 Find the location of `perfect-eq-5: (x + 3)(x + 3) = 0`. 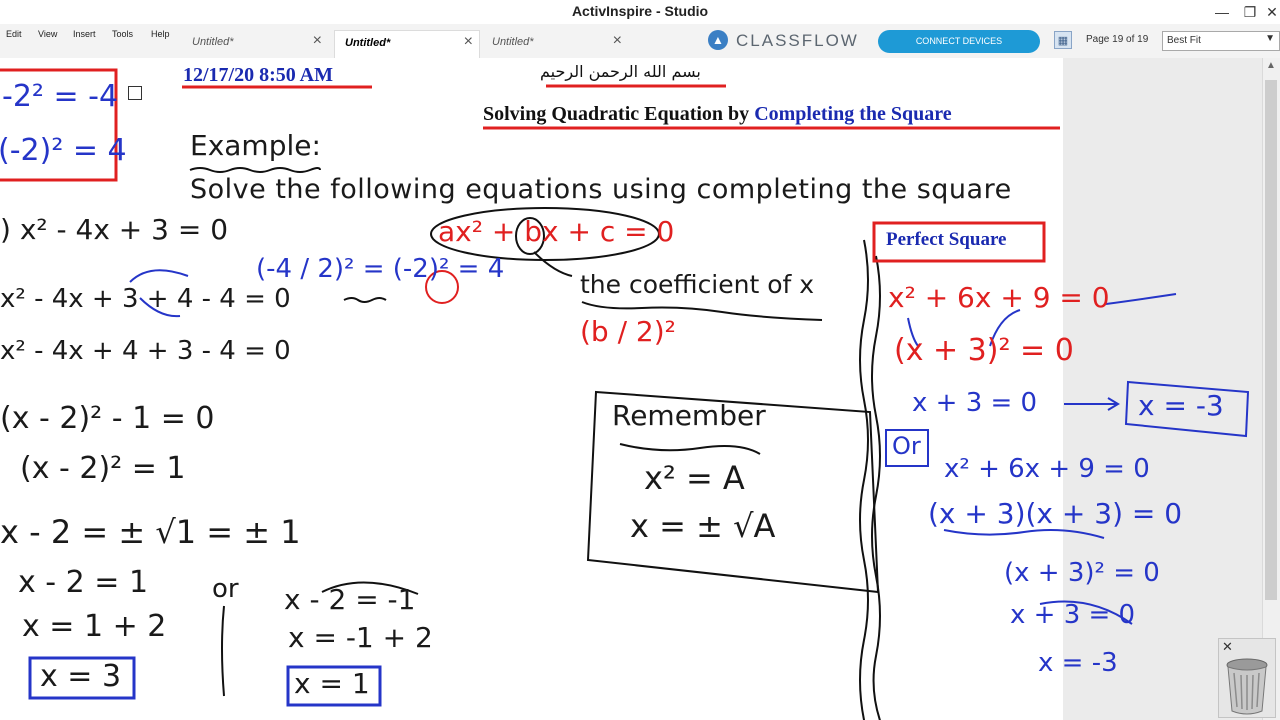

perfect-eq-5: (x + 3)(x + 3) = 0 is located at coordinates (1055, 513).